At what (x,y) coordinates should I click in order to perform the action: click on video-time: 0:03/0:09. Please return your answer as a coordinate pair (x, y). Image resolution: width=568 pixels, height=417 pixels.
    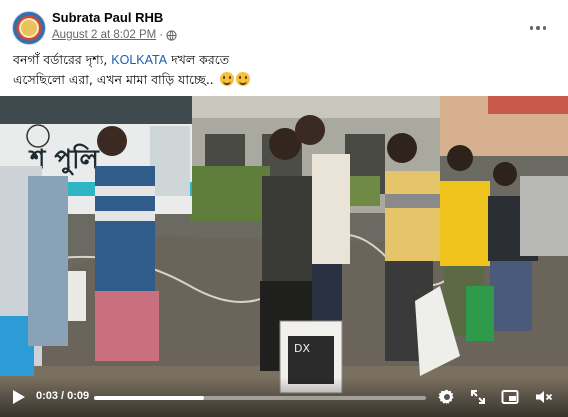
    Looking at the image, I should click on (62, 396).